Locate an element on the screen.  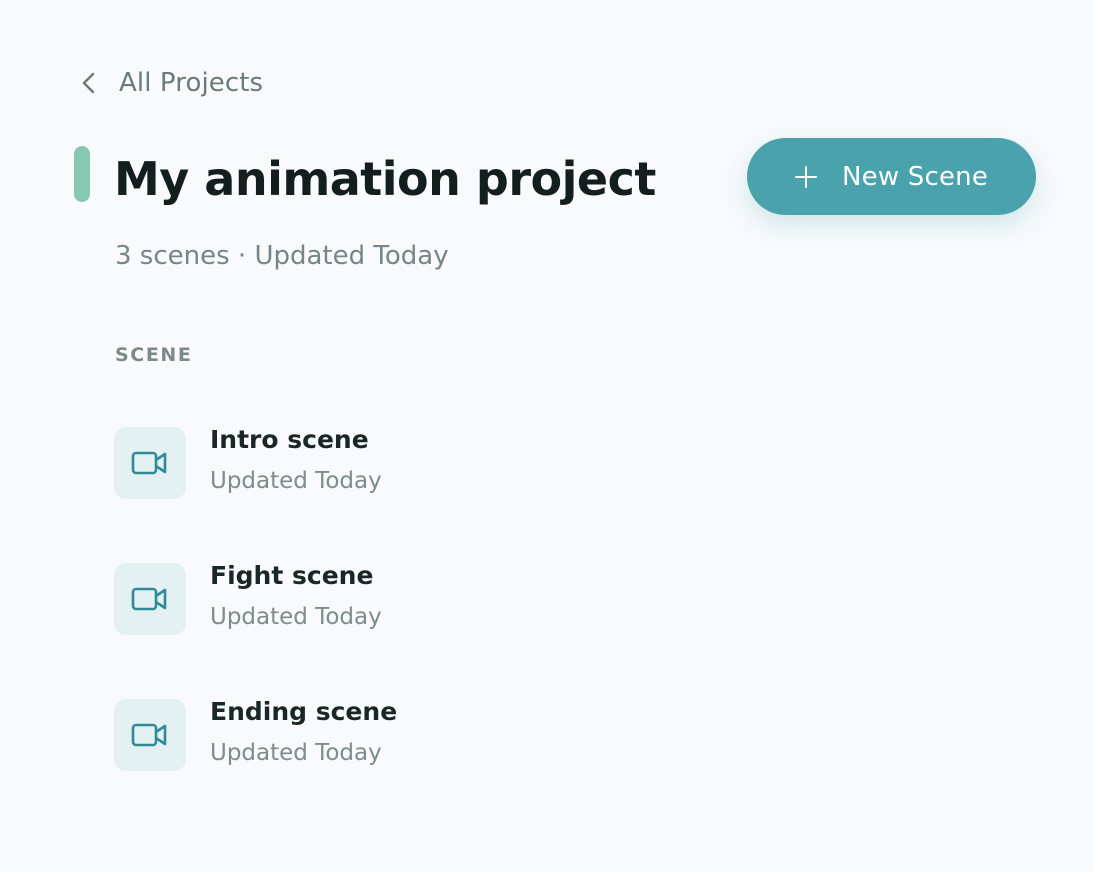
new-scene-button: New Scene is located at coordinates (891, 176).